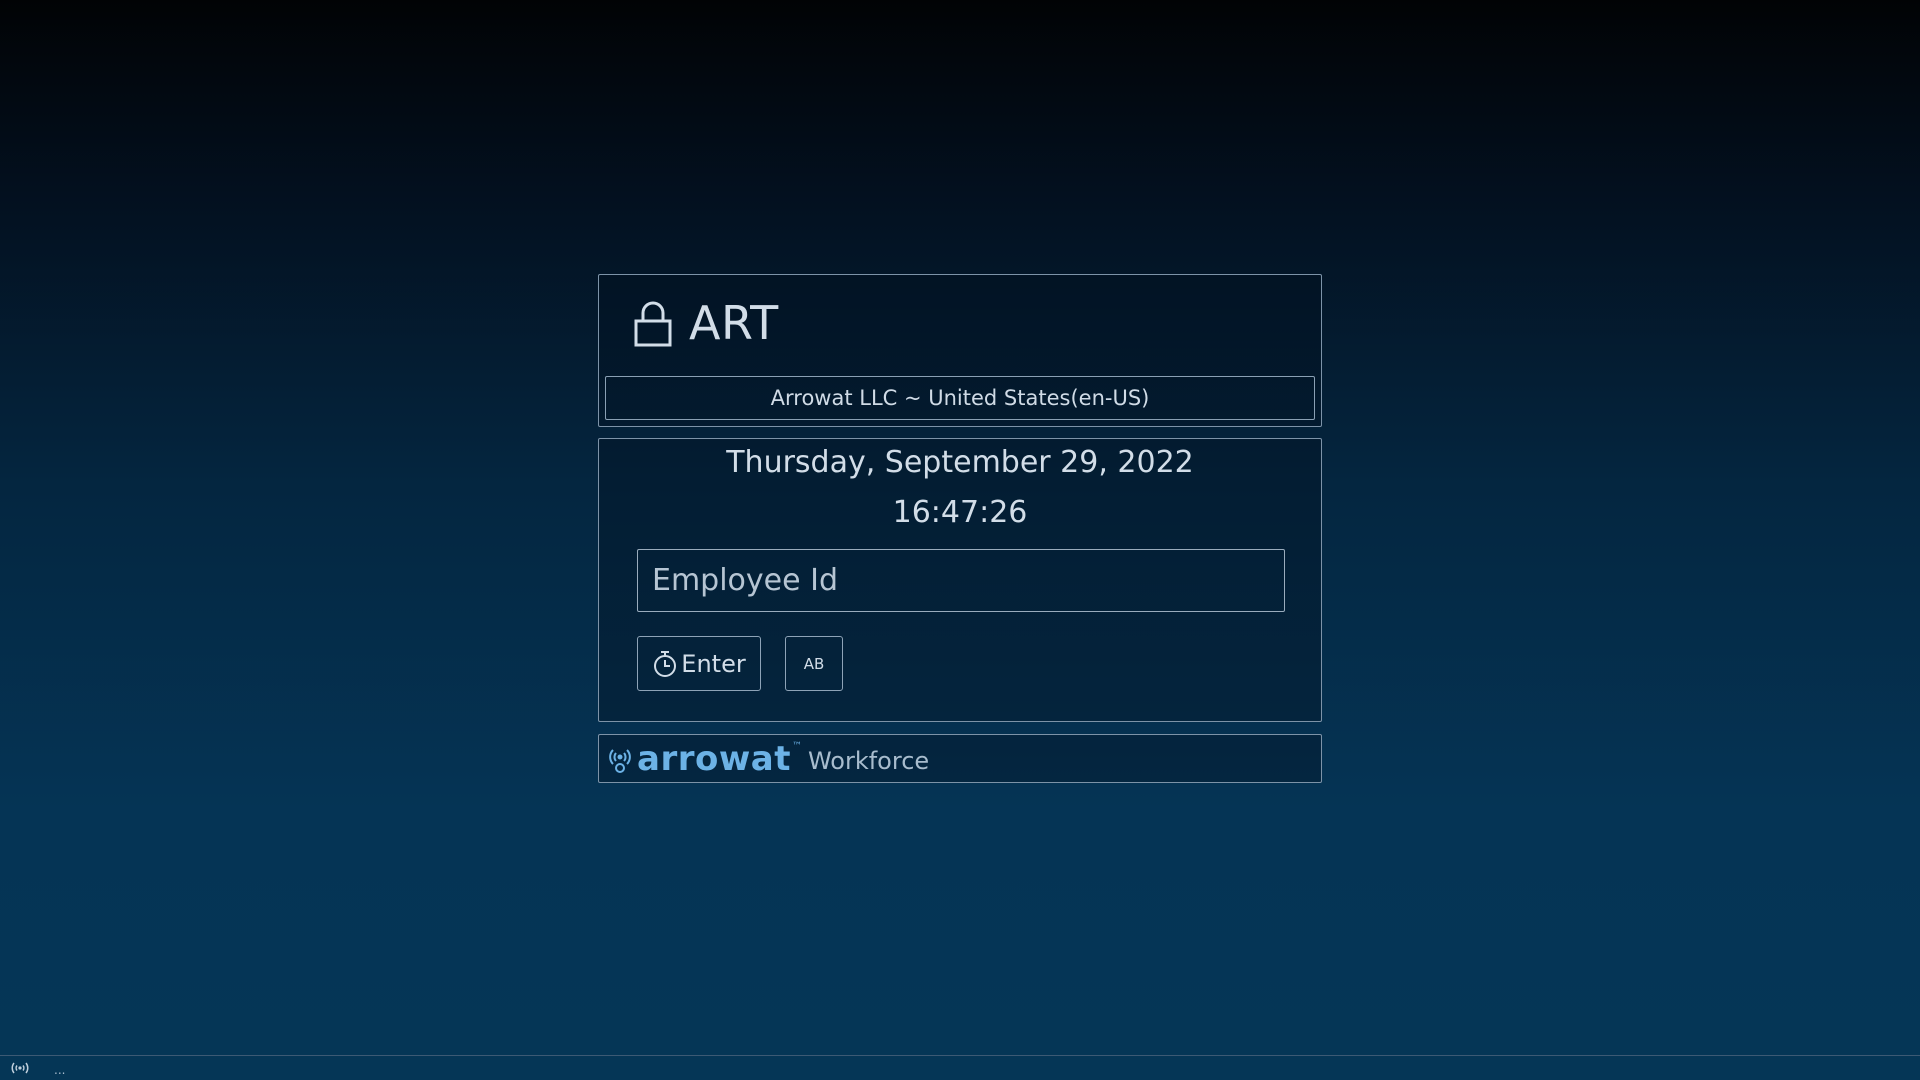 The image size is (1920, 1080). Describe the element at coordinates (713, 663) in the screenshot. I see `enter-button-label: Enter` at that location.